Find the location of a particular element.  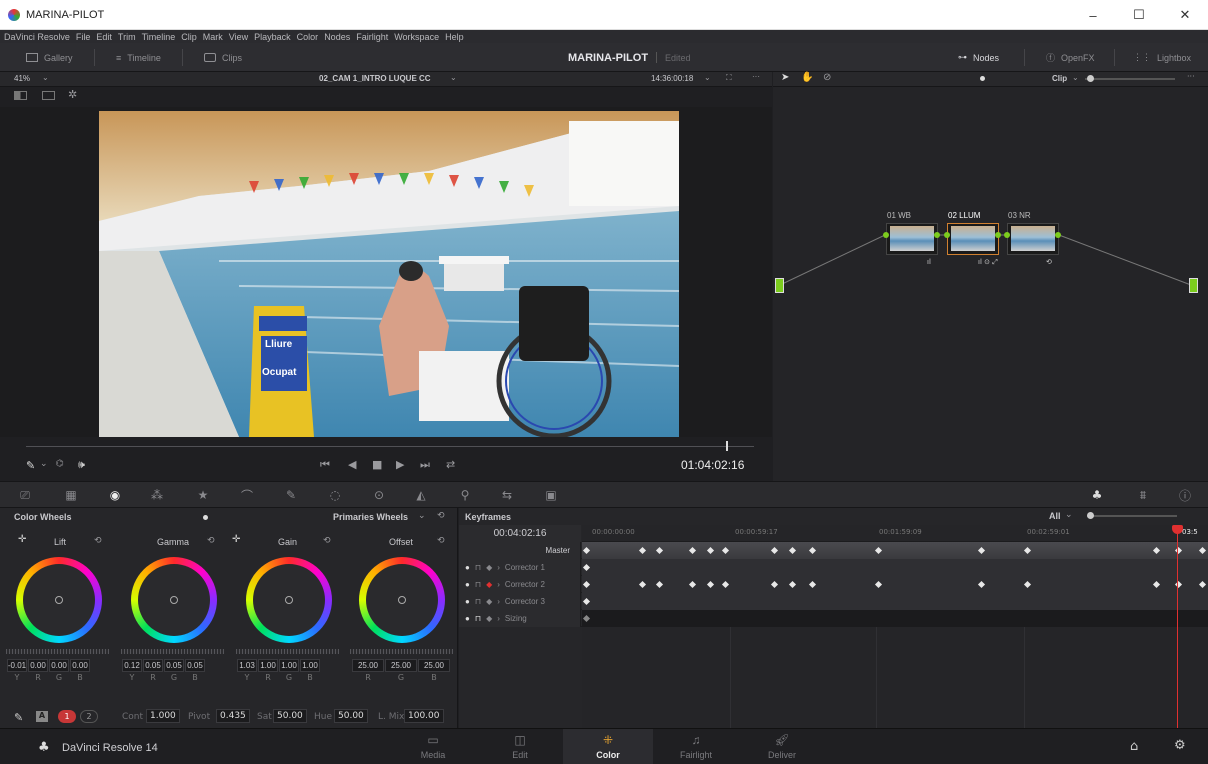

lift-g: 0.00 is located at coordinates (59, 665).